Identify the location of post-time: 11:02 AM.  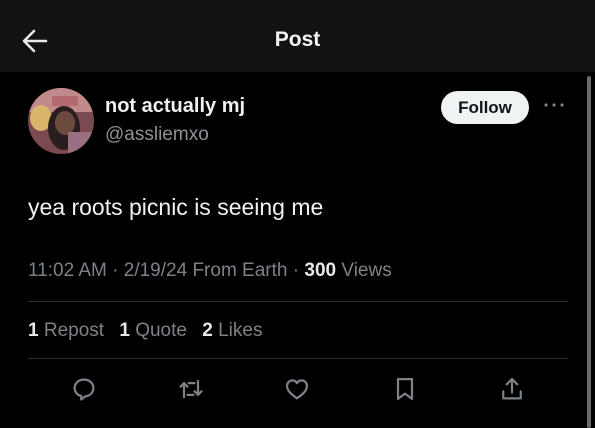
(67, 270).